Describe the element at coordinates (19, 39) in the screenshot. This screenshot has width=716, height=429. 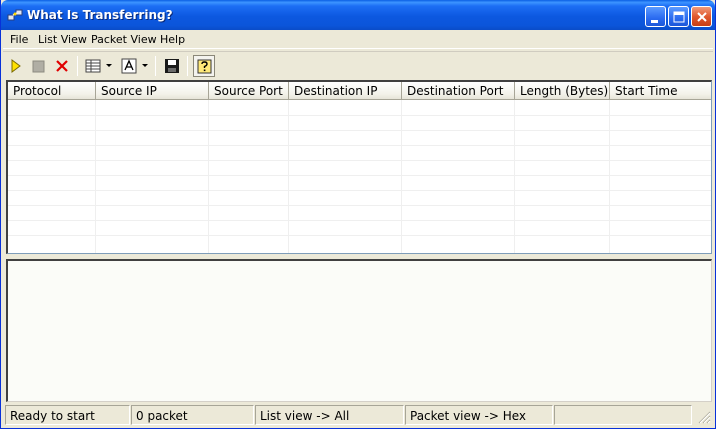
I see `menu-file: File` at that location.